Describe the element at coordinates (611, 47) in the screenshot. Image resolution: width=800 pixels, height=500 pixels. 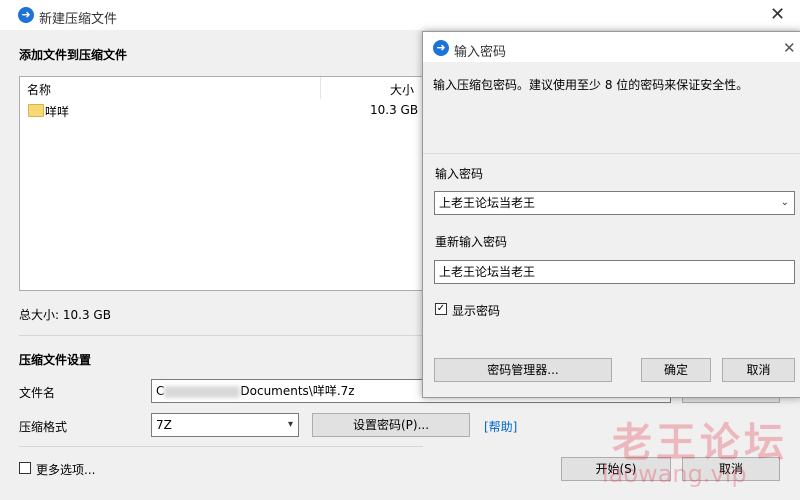
I see `dialog-title-bar: ➜ 输入密码 ✕` at that location.